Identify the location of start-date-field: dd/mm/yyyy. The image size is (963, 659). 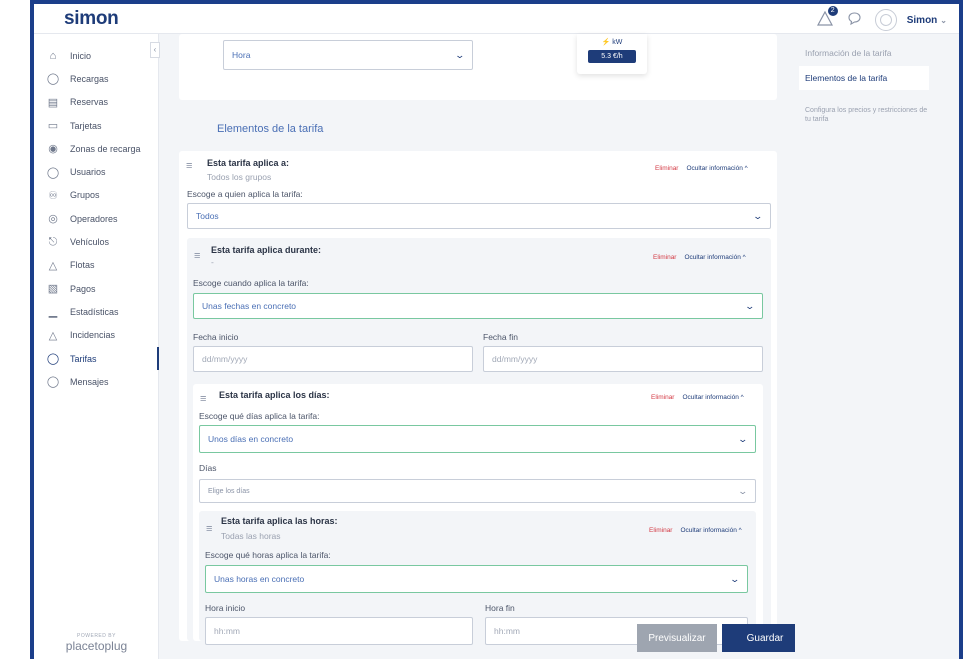
(333, 359).